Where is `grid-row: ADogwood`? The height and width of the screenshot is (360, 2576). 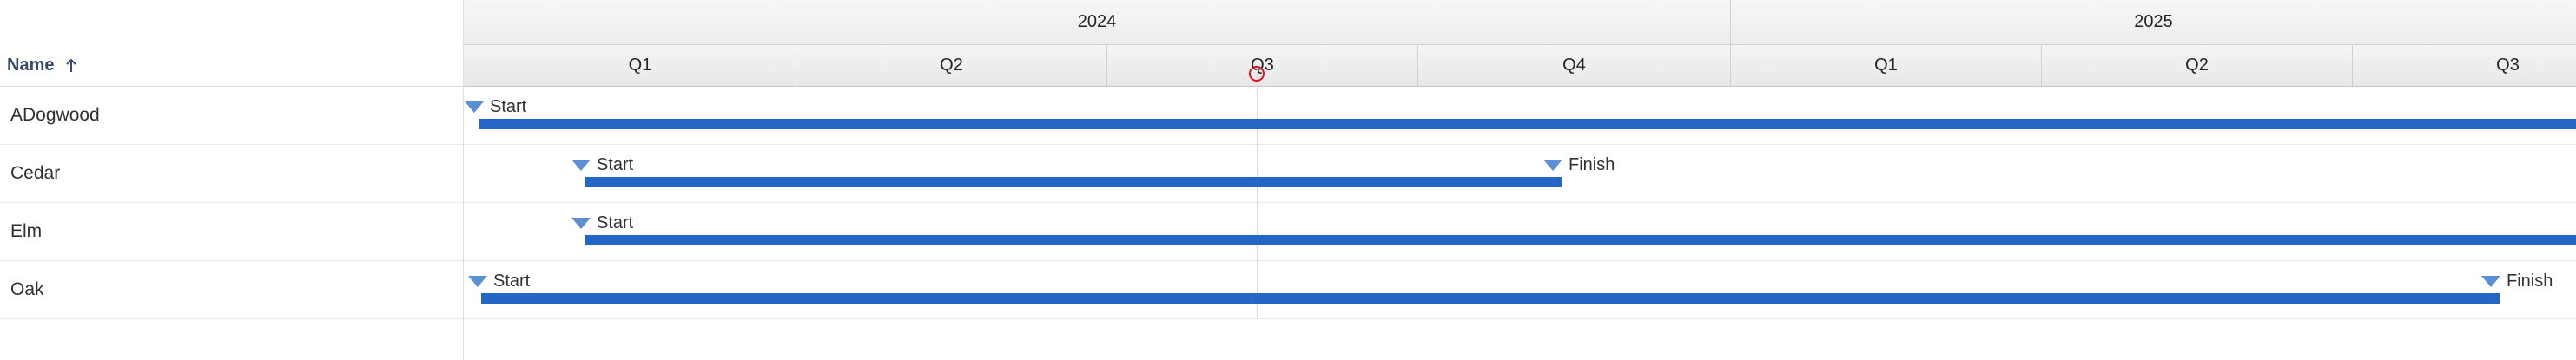
grid-row: ADogwood is located at coordinates (231, 116).